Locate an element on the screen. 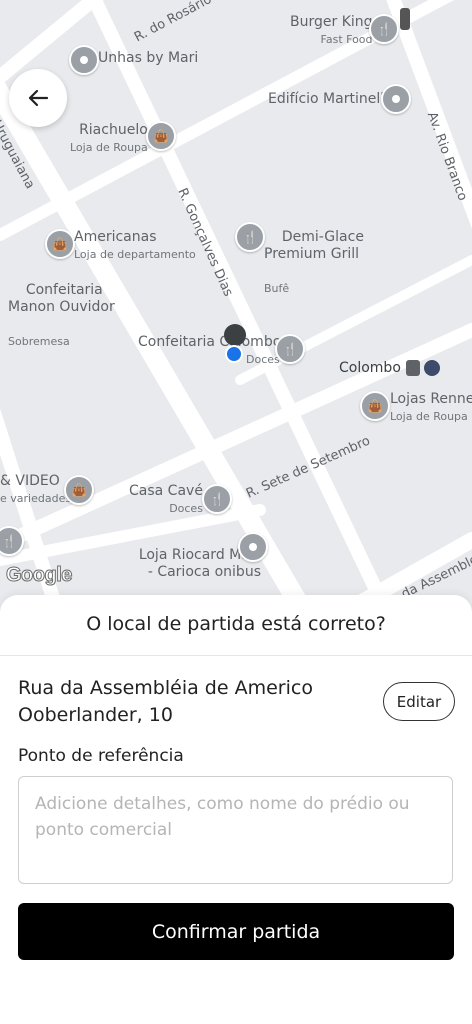  reference-field-container is located at coordinates (235, 830).